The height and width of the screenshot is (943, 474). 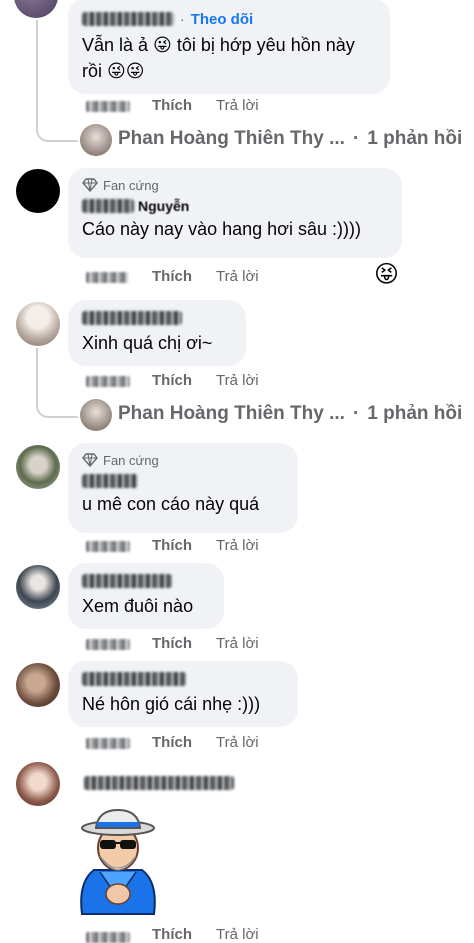 What do you see at coordinates (183, 488) in the screenshot?
I see `comment-bubble: Fan cứng u mê con cáo này quá` at bounding box center [183, 488].